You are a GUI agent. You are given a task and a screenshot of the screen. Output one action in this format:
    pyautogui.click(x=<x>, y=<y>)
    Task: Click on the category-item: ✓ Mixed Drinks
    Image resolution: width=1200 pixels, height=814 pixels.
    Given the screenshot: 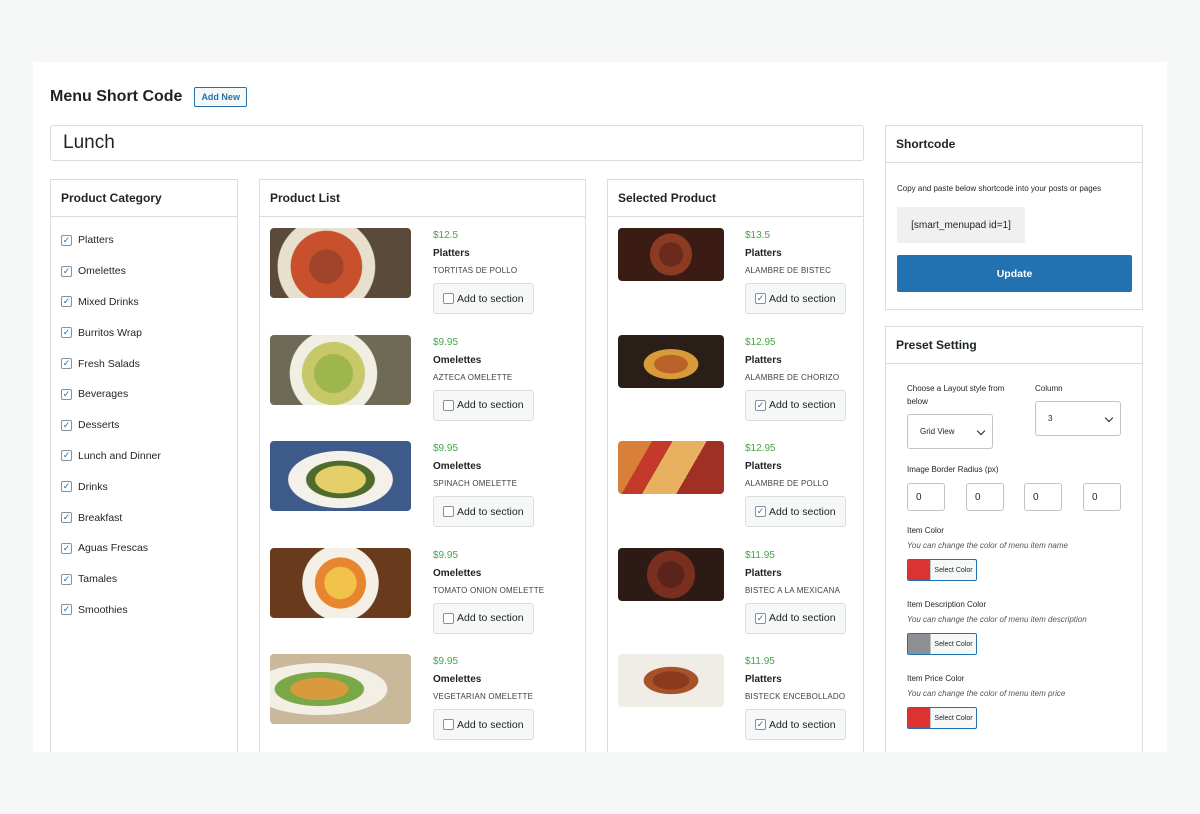 What is the action you would take?
    pyautogui.click(x=144, y=302)
    